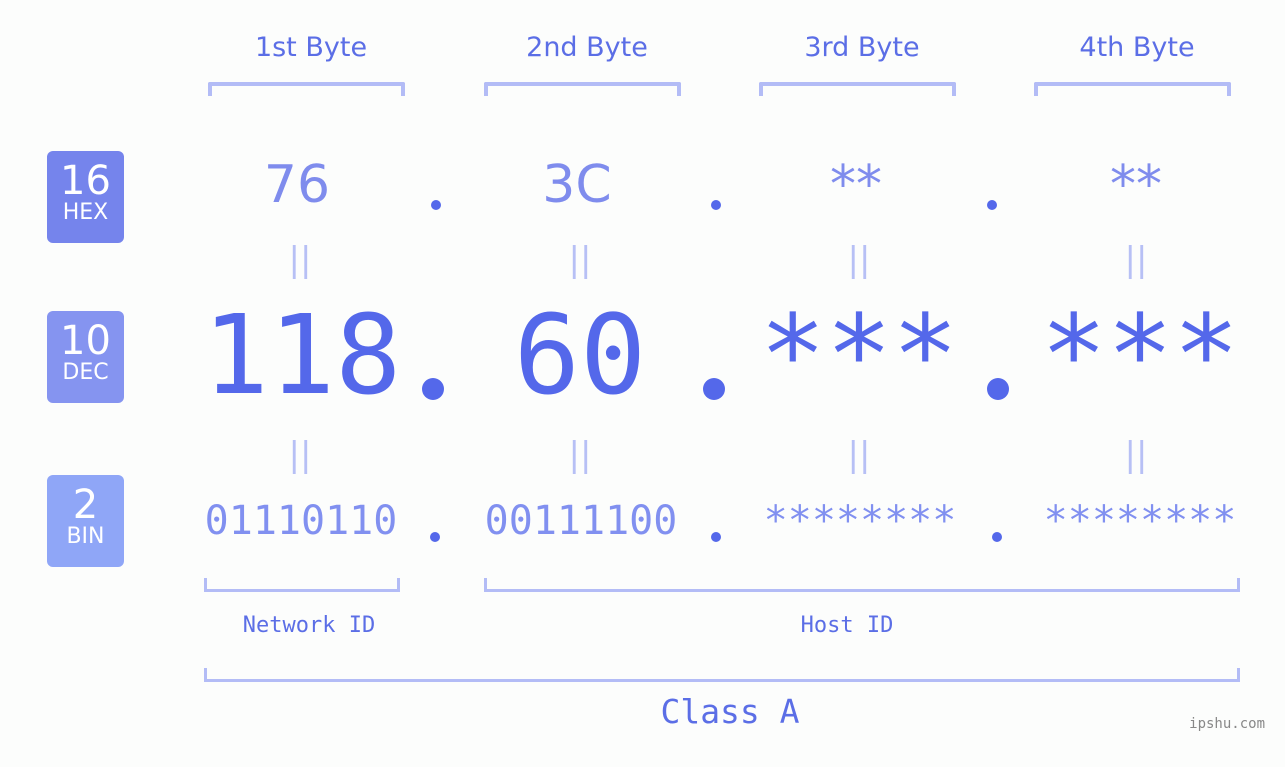 The height and width of the screenshot is (767, 1285). What do you see at coordinates (311, 47) in the screenshot?
I see `byte-title-1: 1st Byte` at bounding box center [311, 47].